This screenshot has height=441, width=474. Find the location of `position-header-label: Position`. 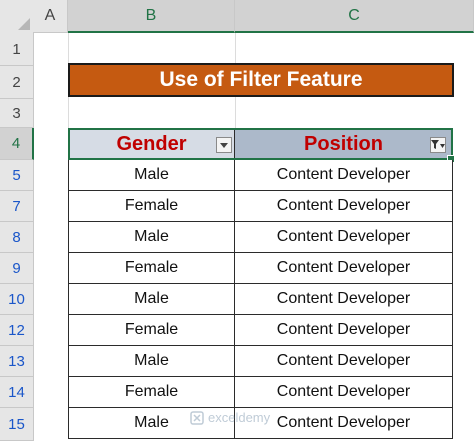

position-header-label: Position is located at coordinates (343, 143).